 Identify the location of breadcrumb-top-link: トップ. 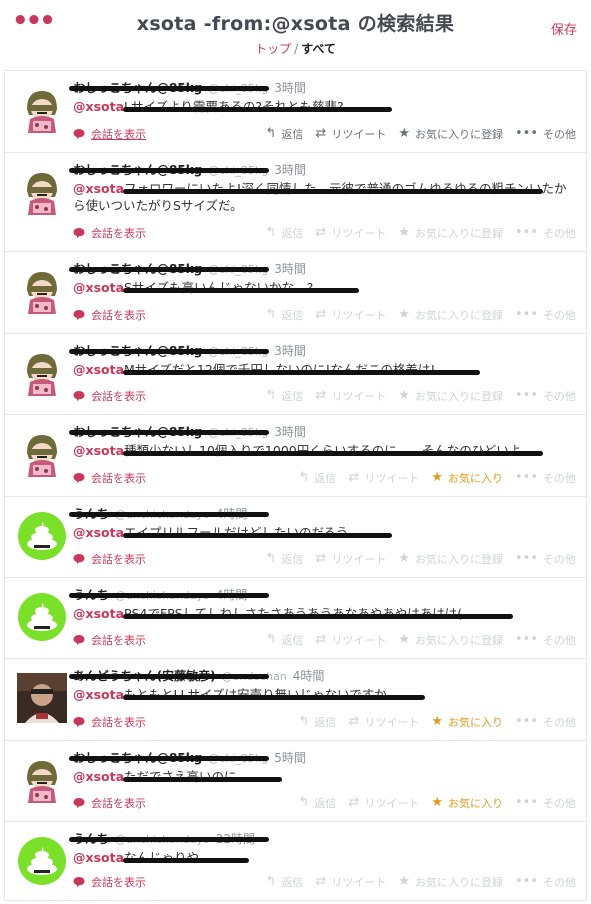
(273, 49).